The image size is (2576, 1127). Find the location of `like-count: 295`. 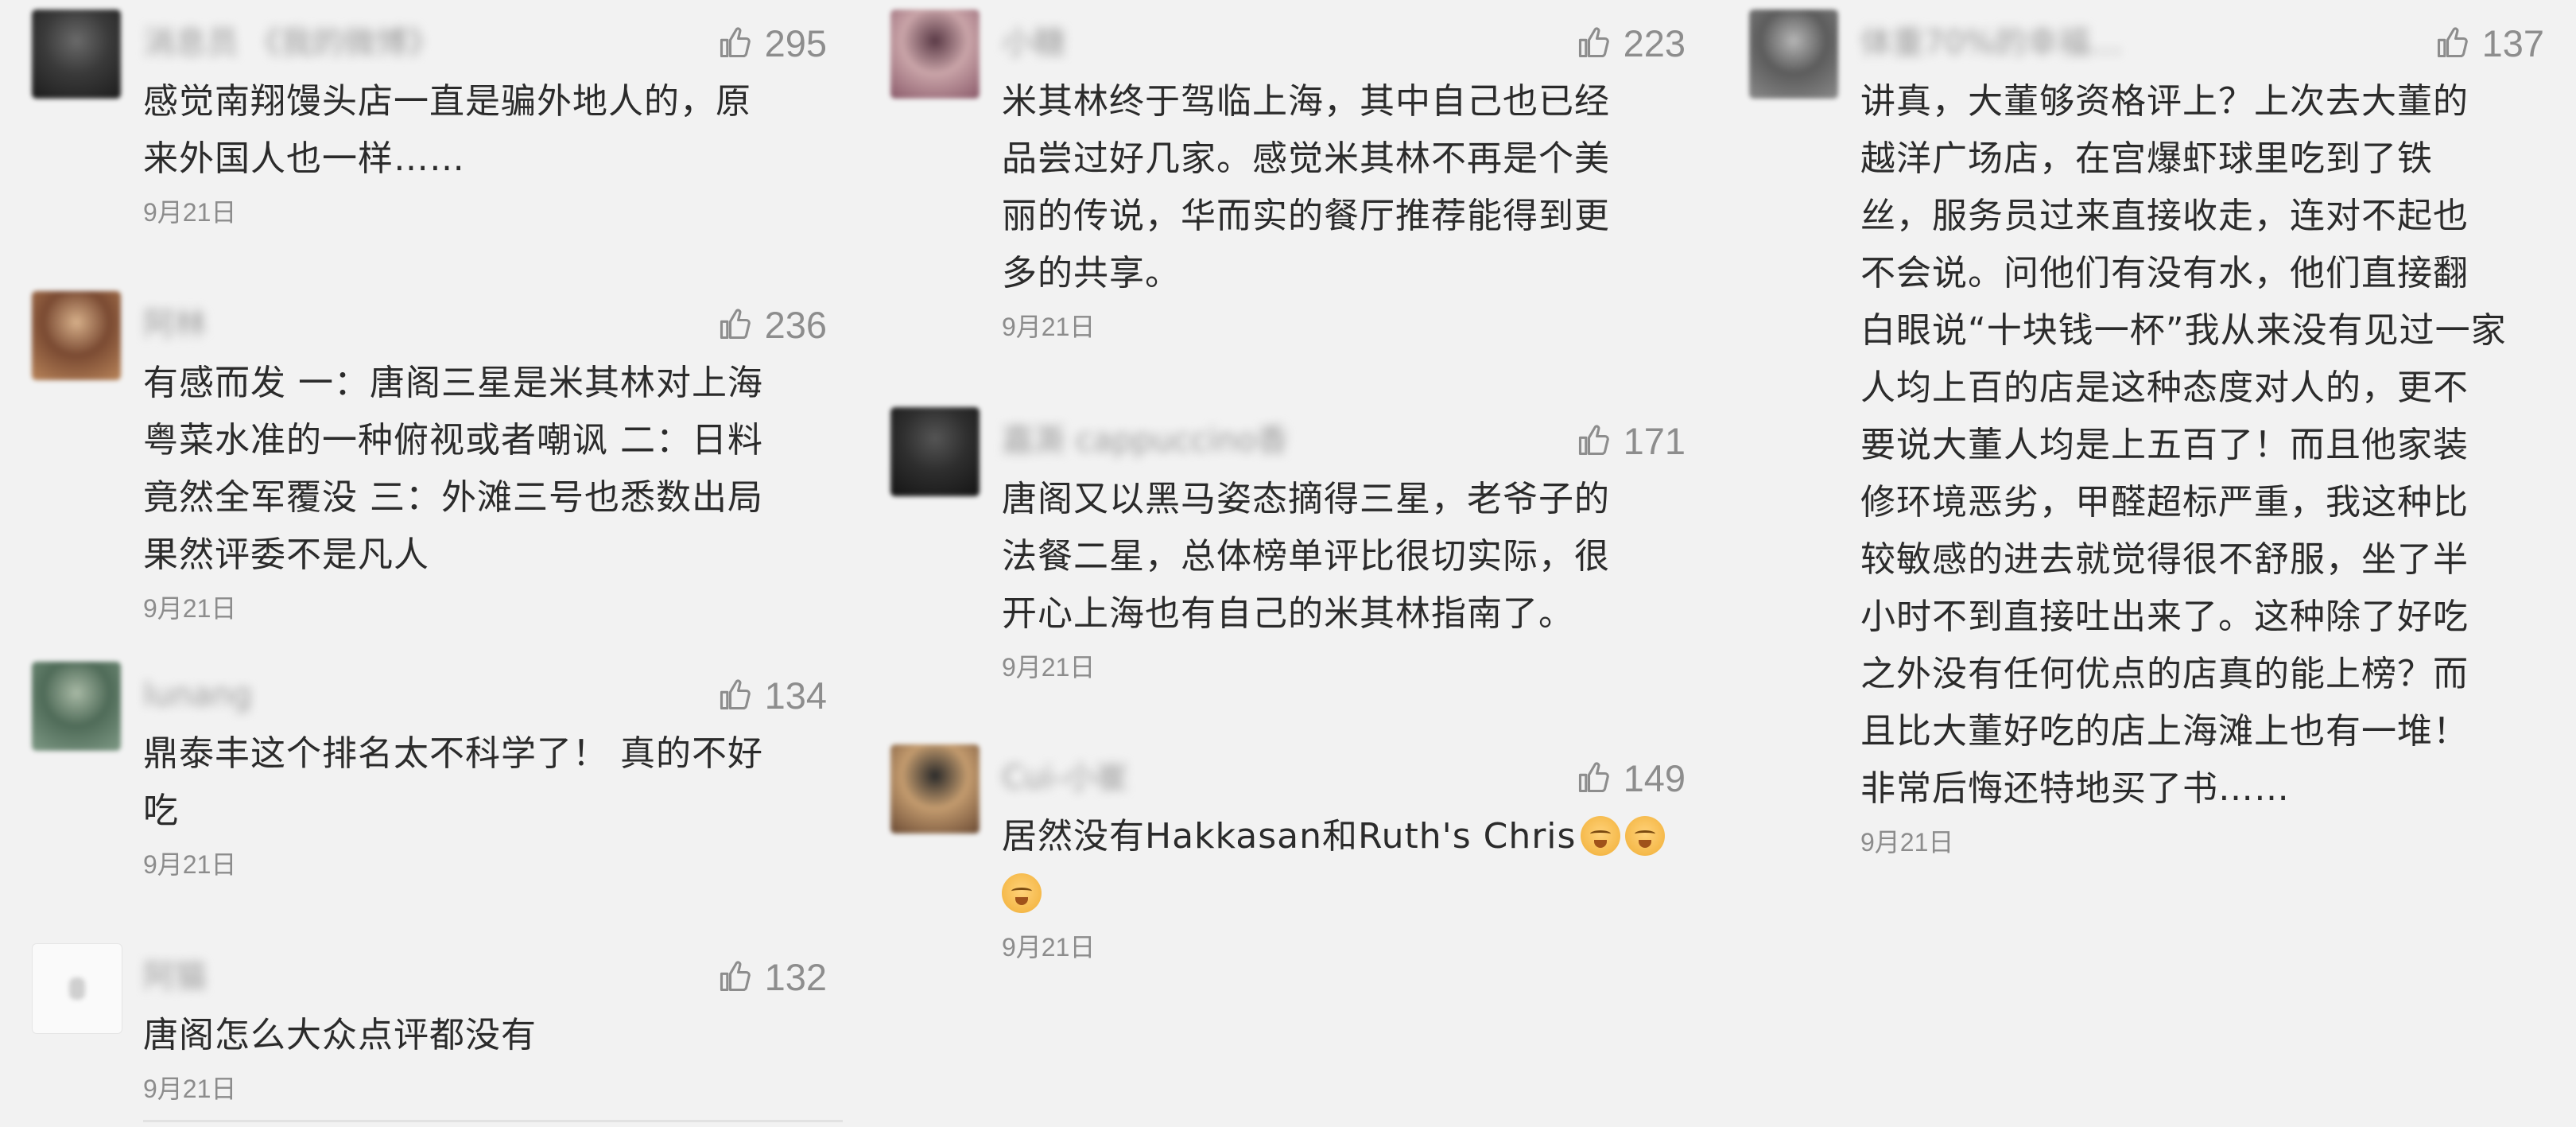

like-count: 295 is located at coordinates (795, 42).